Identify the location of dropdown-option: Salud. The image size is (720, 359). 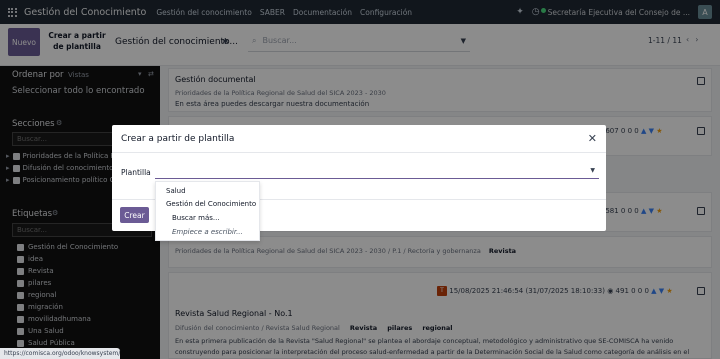
(176, 191).